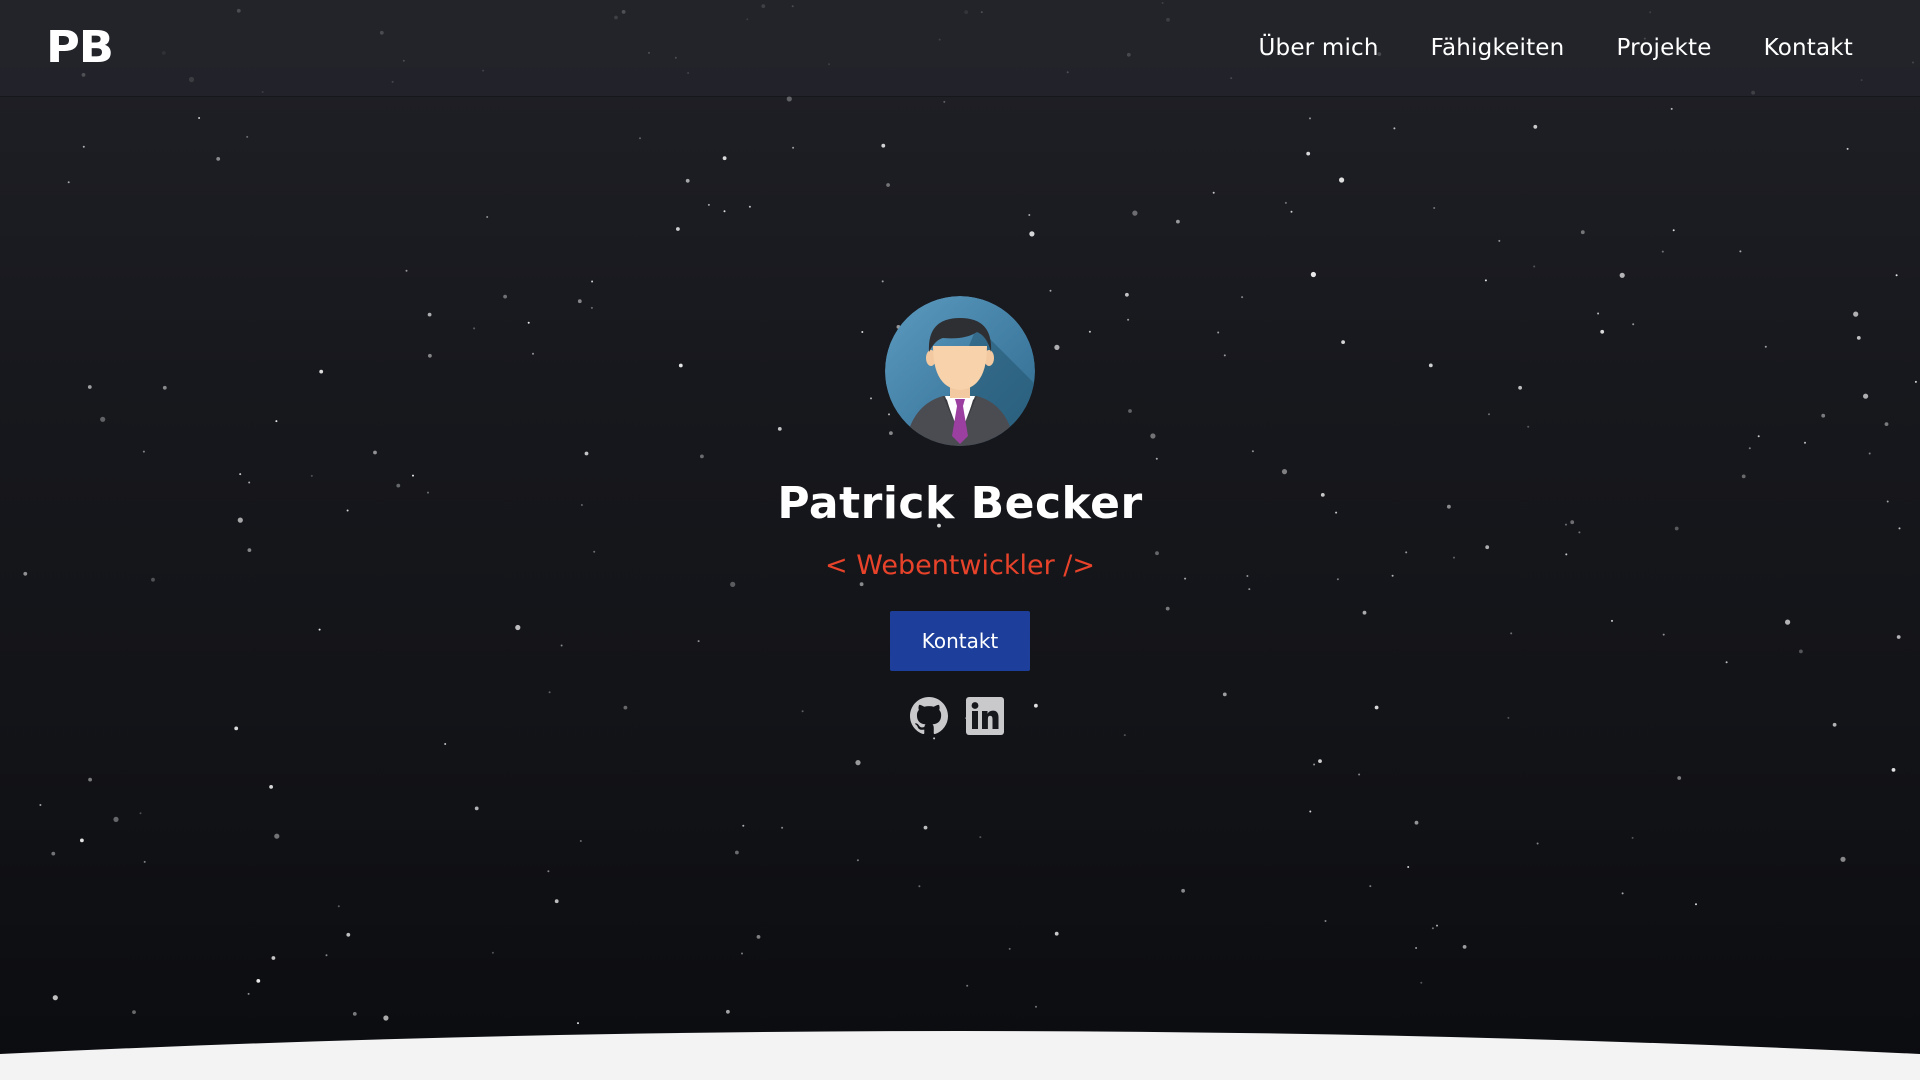  What do you see at coordinates (960, 1055) in the screenshot?
I see `next-section-curve` at bounding box center [960, 1055].